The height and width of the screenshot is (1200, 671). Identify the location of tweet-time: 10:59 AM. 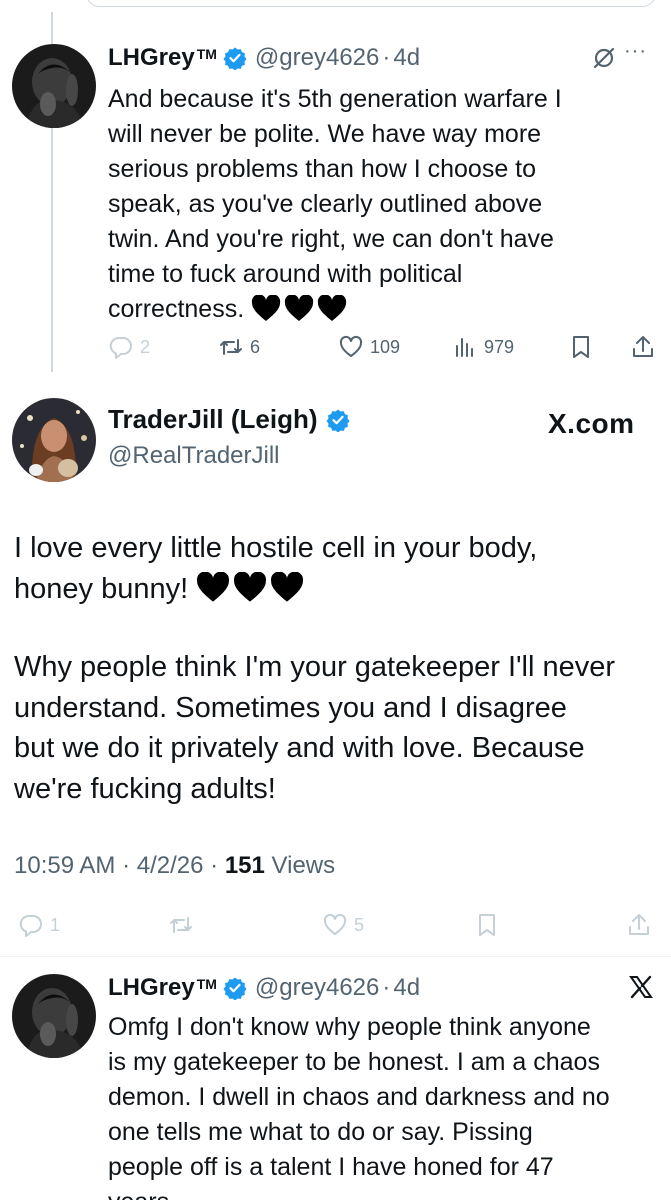
(64, 865).